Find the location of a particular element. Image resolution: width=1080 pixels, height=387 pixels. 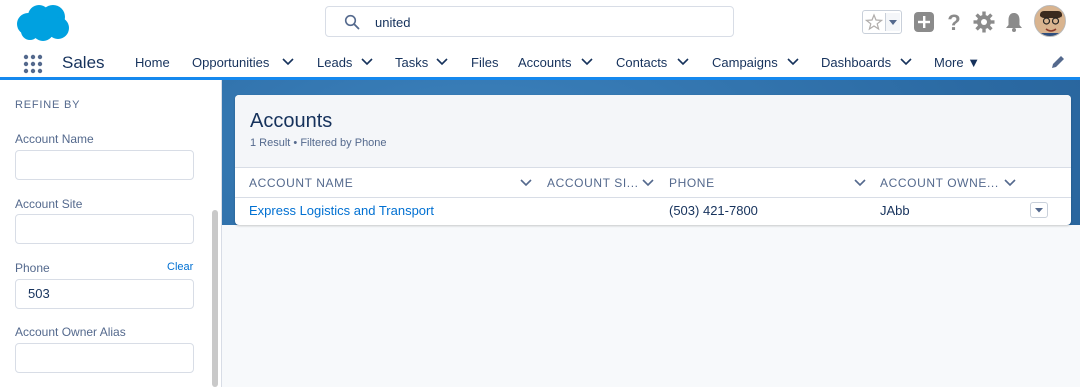

row-actions-button is located at coordinates (1039, 210).